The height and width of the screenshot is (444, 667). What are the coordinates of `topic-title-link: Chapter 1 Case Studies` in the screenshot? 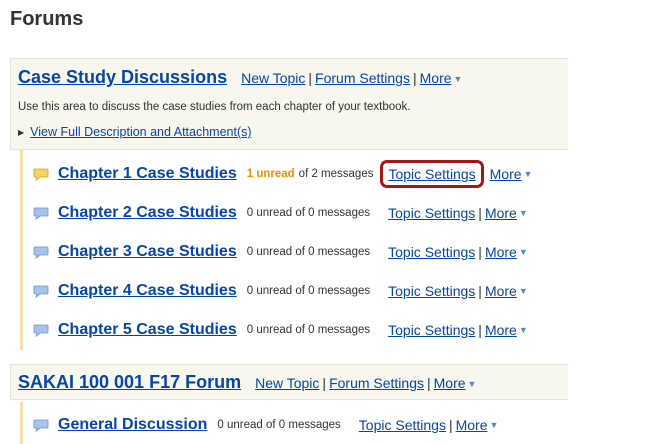 It's located at (147, 174).